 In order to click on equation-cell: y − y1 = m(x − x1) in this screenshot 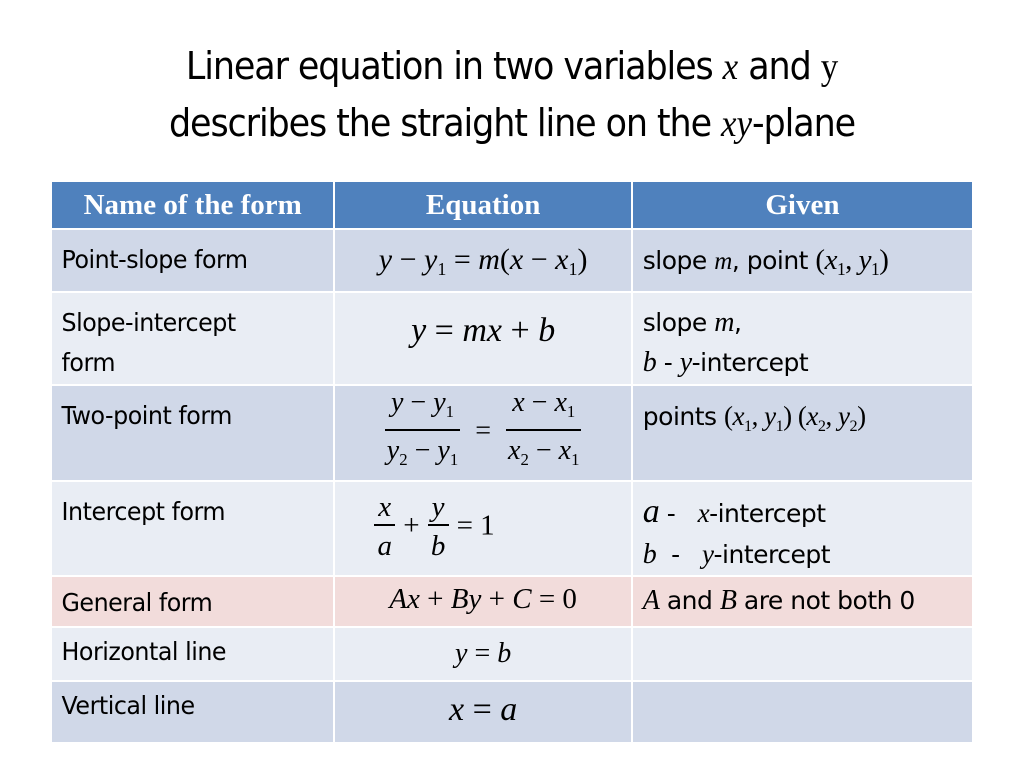, I will do `click(483, 260)`.